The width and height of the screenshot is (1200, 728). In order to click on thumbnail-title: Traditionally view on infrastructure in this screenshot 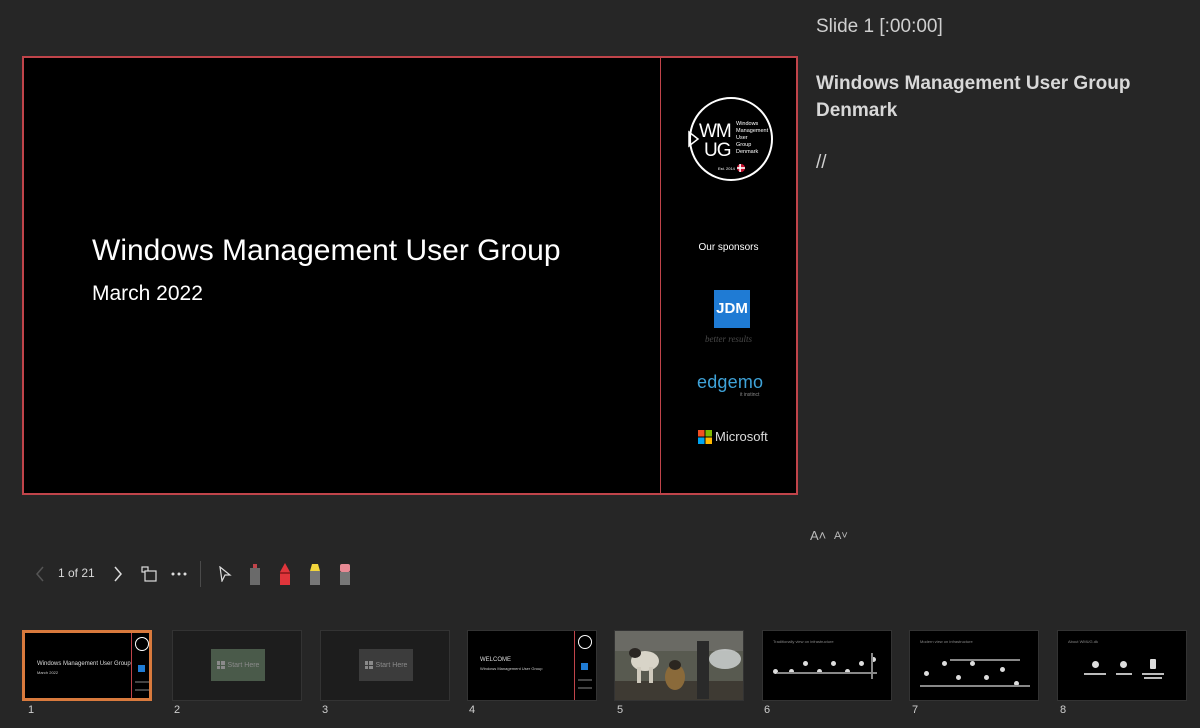, I will do `click(803, 641)`.